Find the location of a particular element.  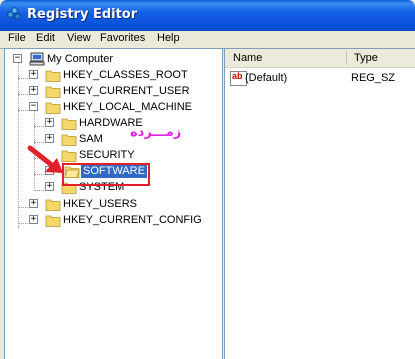

expand-hku: + is located at coordinates (33, 203).